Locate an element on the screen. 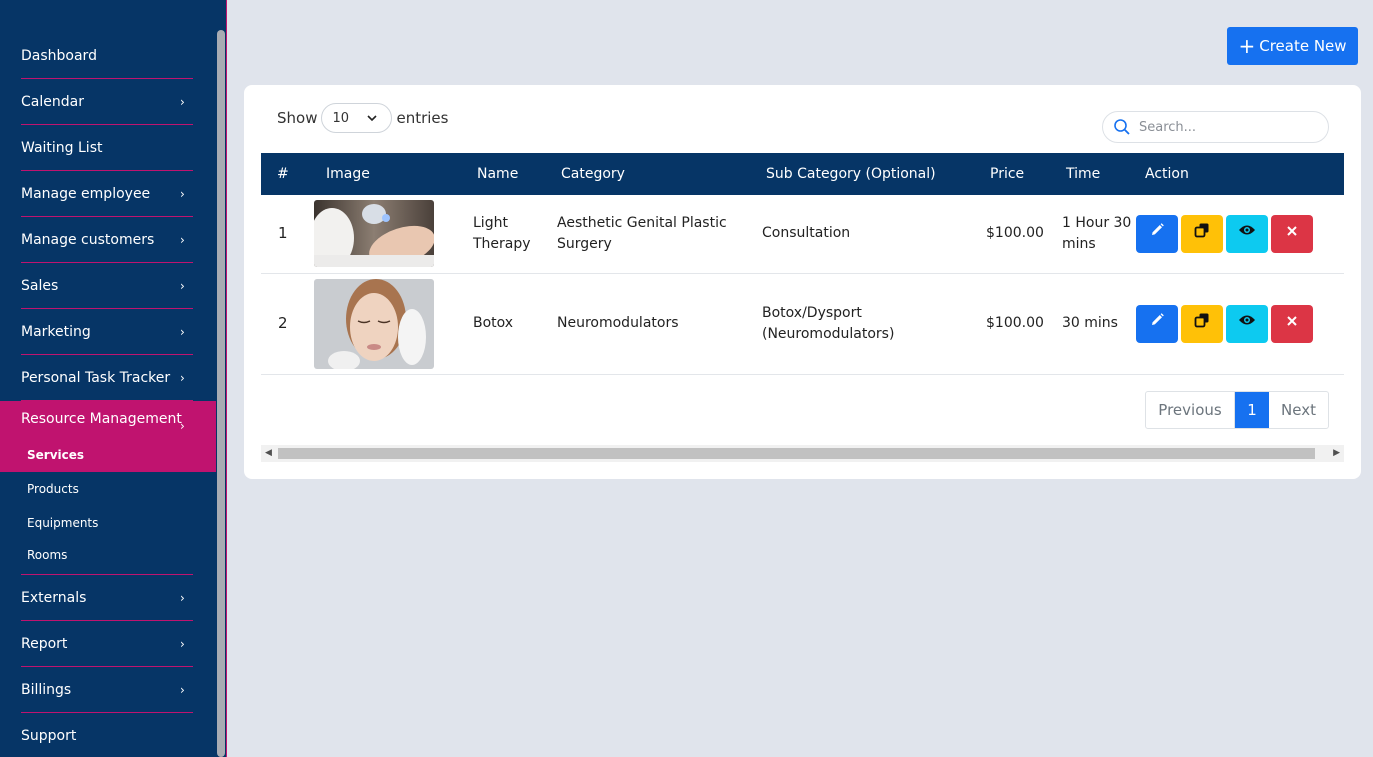  chevron-down-icon is located at coordinates (372, 119).